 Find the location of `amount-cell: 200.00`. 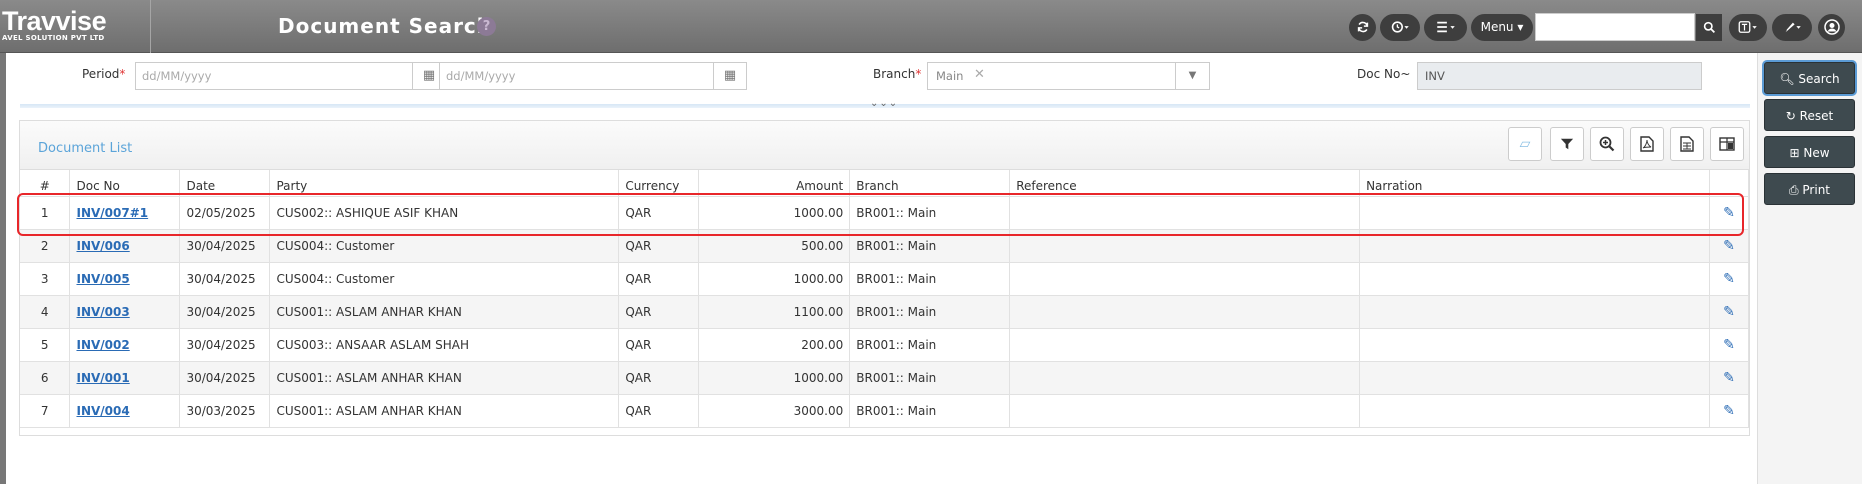

amount-cell: 200.00 is located at coordinates (774, 345).